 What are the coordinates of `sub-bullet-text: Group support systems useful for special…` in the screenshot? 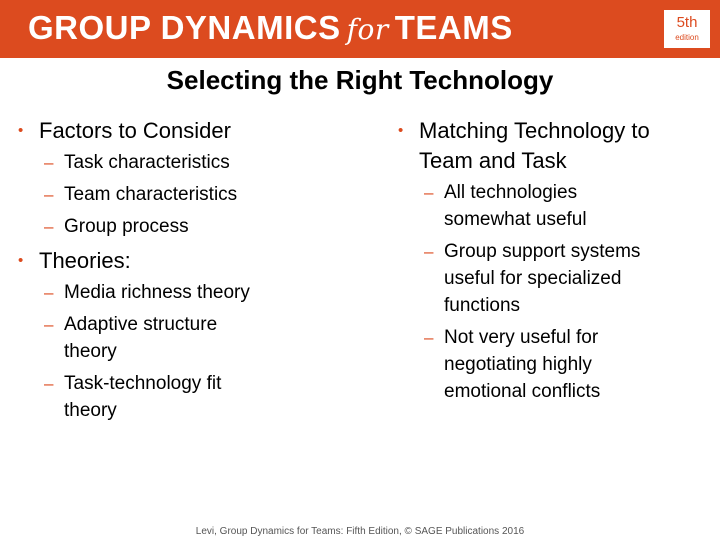 It's located at (542, 278).